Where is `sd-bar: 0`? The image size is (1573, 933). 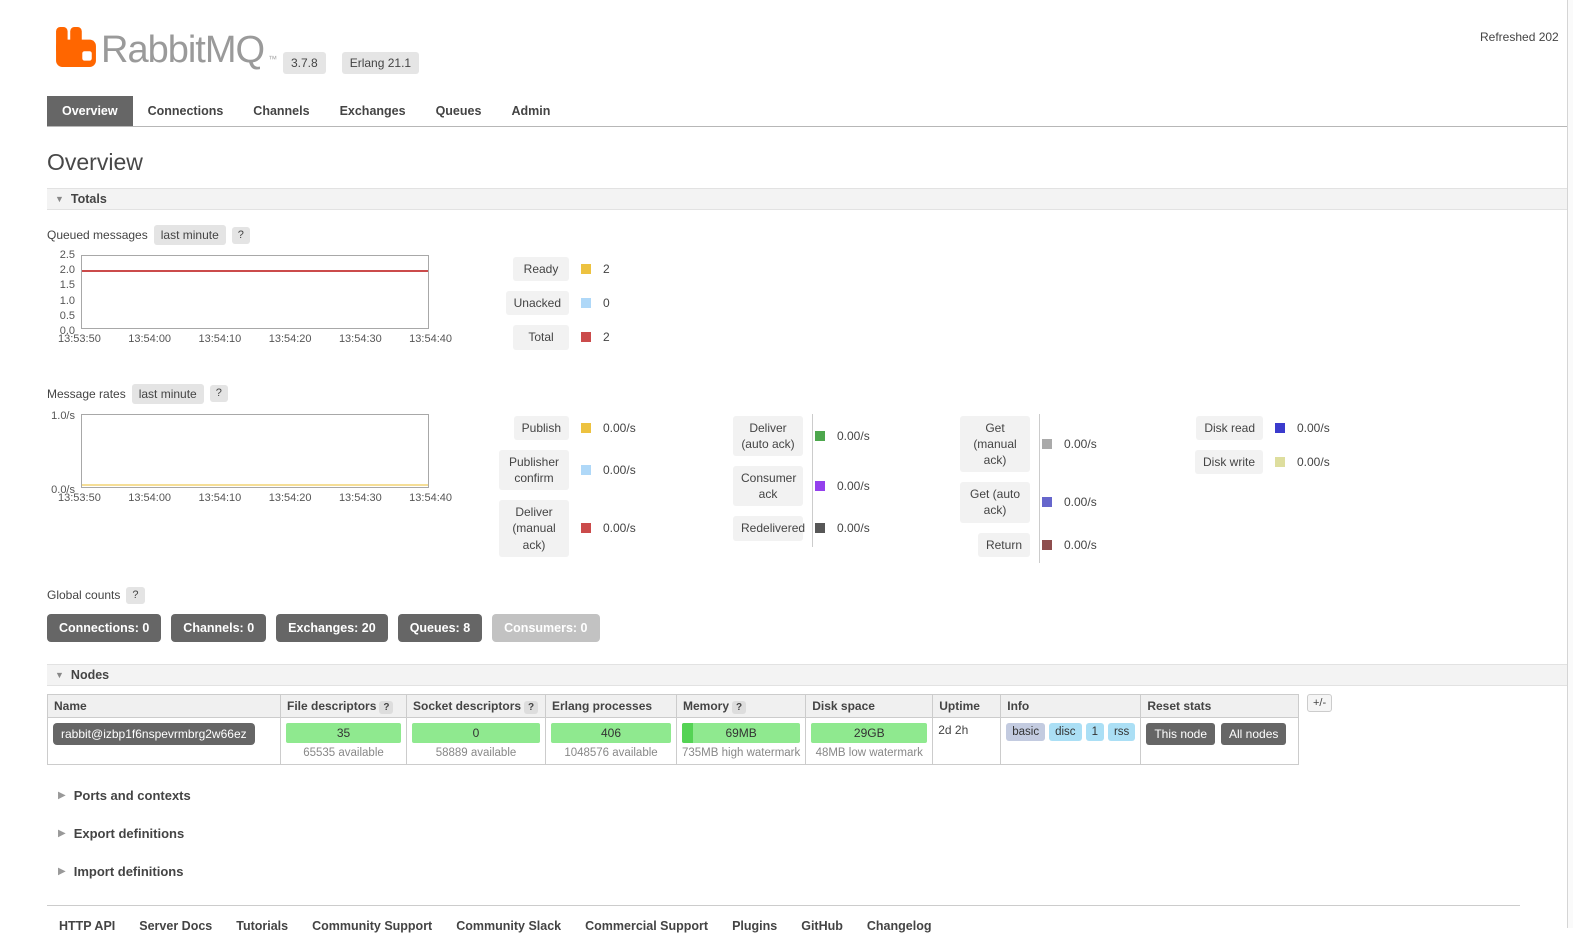 sd-bar: 0 is located at coordinates (476, 732).